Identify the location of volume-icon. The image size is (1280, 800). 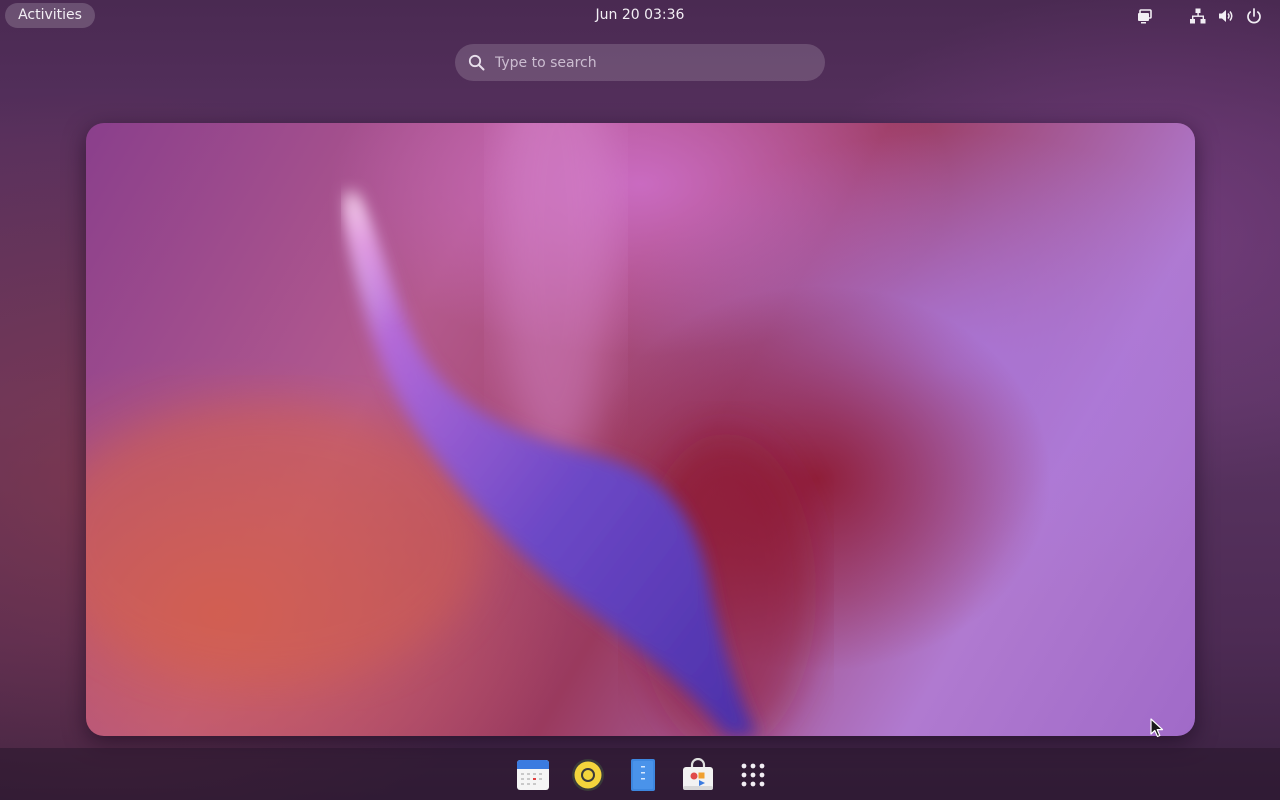
(1226, 16).